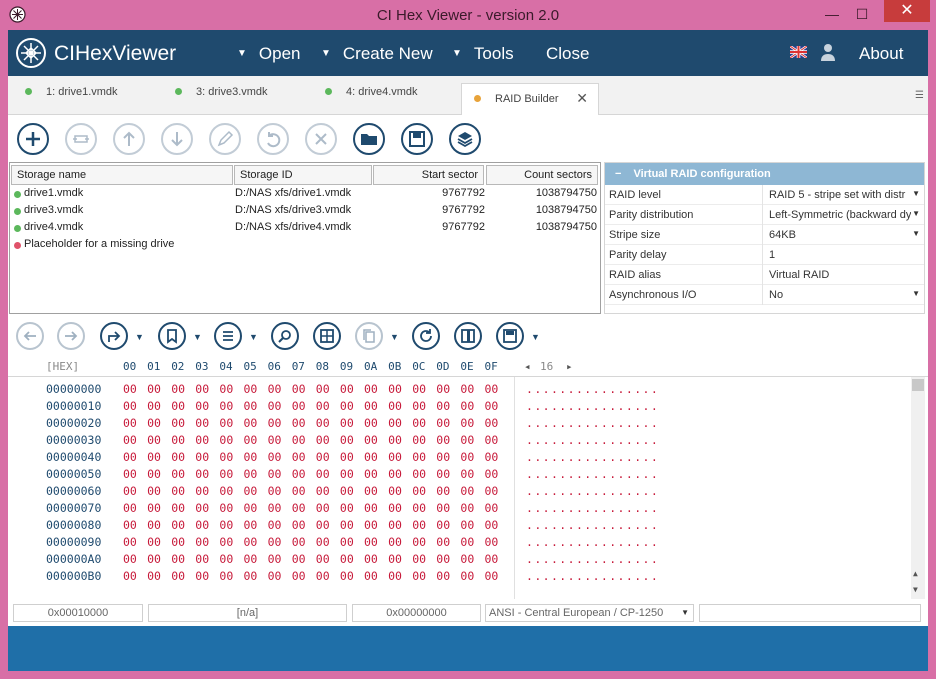 This screenshot has width=936, height=679. What do you see at coordinates (542, 175) in the screenshot?
I see `col-count-sectors: Count sectors` at bounding box center [542, 175].